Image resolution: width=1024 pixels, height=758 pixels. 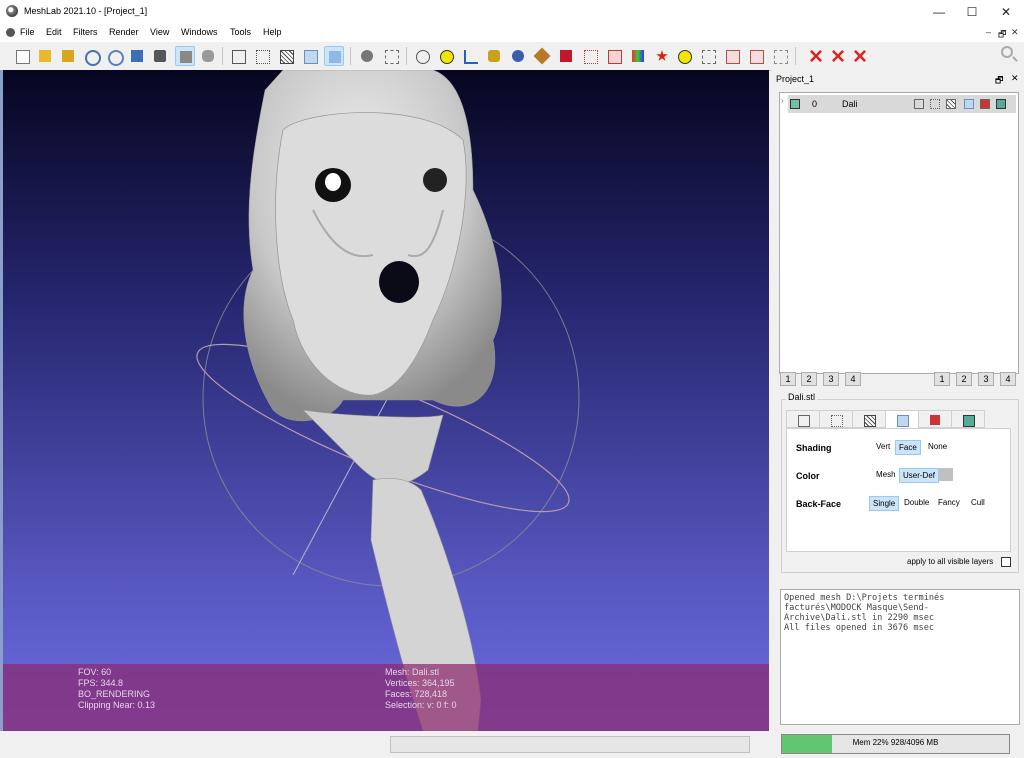 What do you see at coordinates (946, 474) in the screenshot?
I see `user-color-swatch` at bounding box center [946, 474].